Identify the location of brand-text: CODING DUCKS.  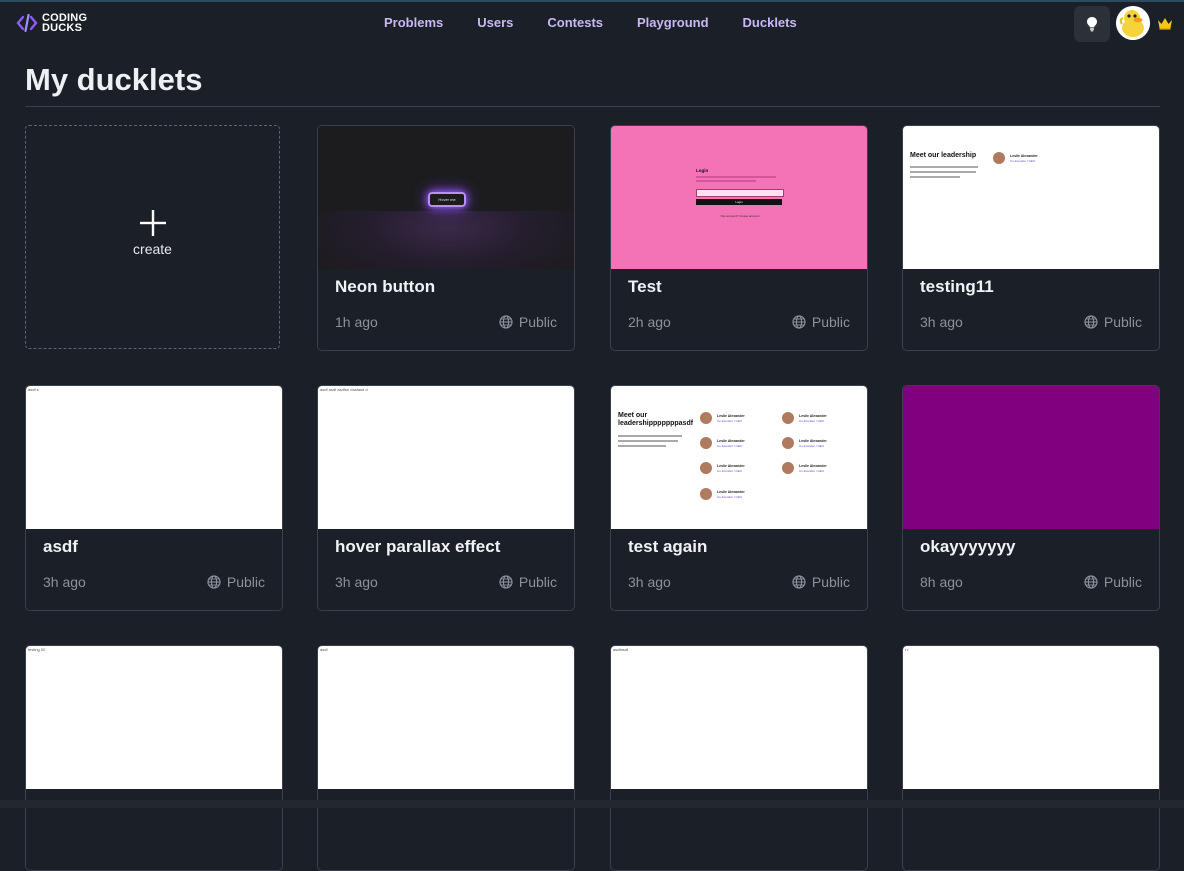
(64, 23).